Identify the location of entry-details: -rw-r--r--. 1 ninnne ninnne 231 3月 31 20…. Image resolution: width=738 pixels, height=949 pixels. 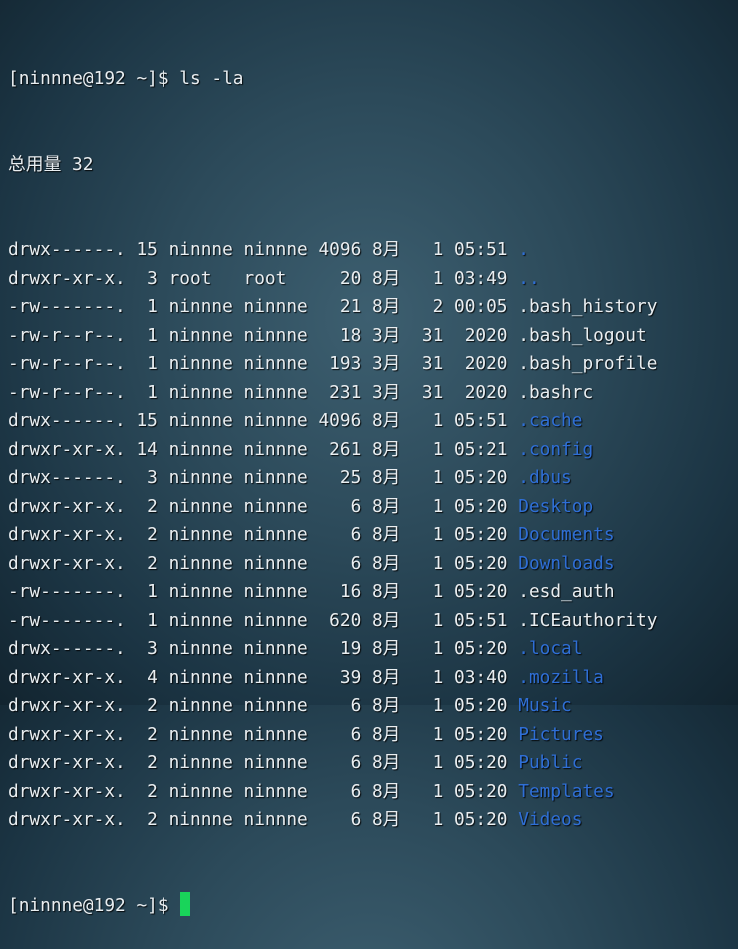
(263, 392).